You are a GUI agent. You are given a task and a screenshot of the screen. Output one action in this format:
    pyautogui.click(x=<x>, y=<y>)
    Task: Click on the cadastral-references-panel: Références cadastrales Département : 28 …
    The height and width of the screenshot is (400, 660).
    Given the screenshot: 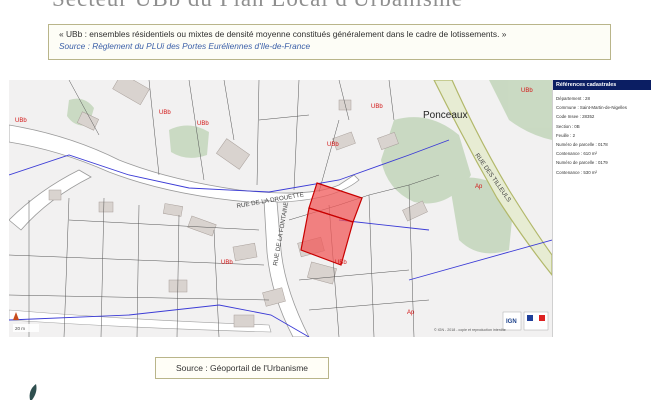 What is the action you would take?
    pyautogui.click(x=601, y=208)
    